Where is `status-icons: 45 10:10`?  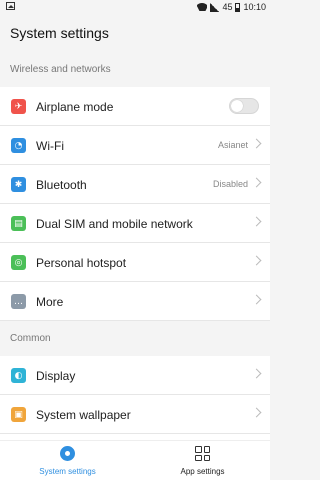 status-icons: 45 10:10 is located at coordinates (231, 7).